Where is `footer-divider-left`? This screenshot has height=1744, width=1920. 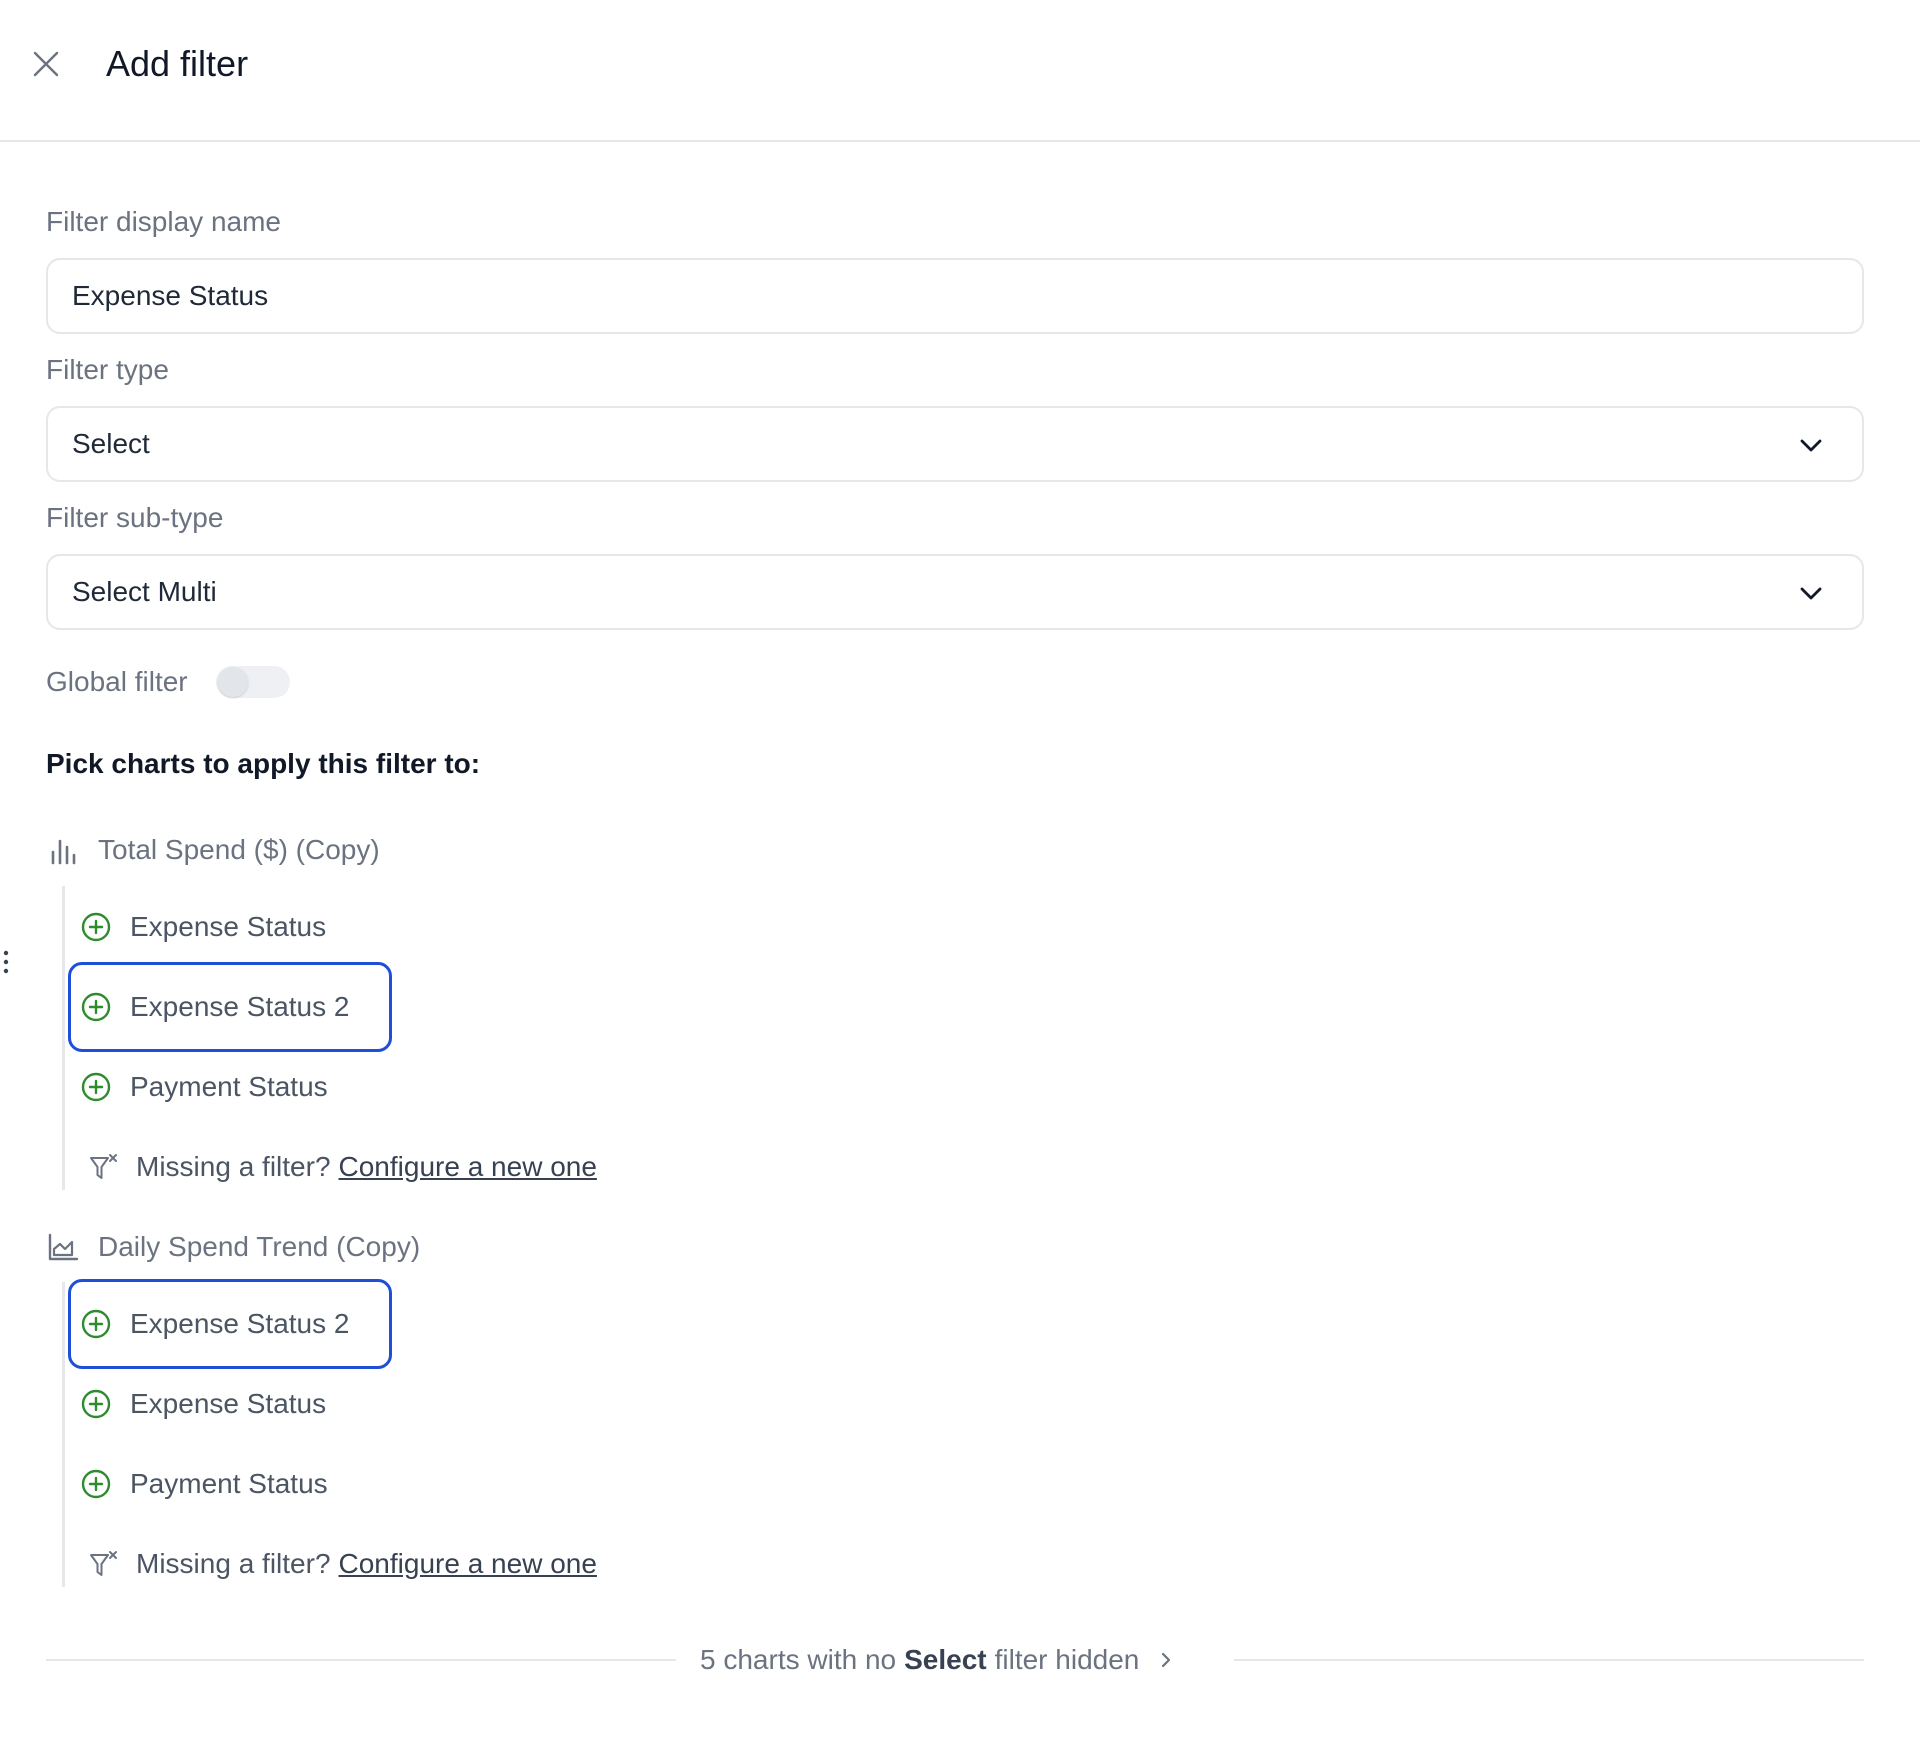 footer-divider-left is located at coordinates (361, 1660).